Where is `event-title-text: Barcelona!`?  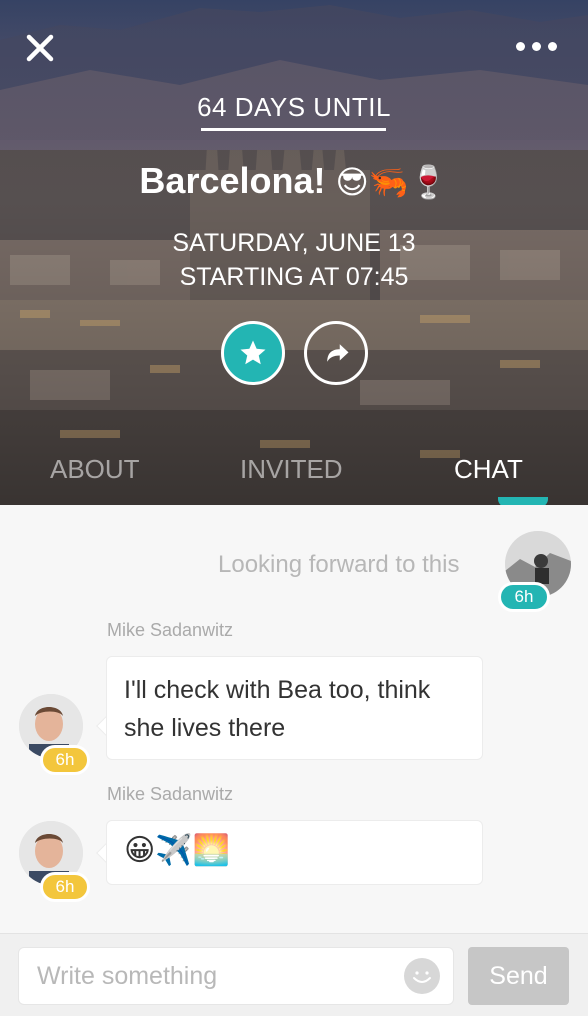
event-title-text: Barcelona! is located at coordinates (232, 180).